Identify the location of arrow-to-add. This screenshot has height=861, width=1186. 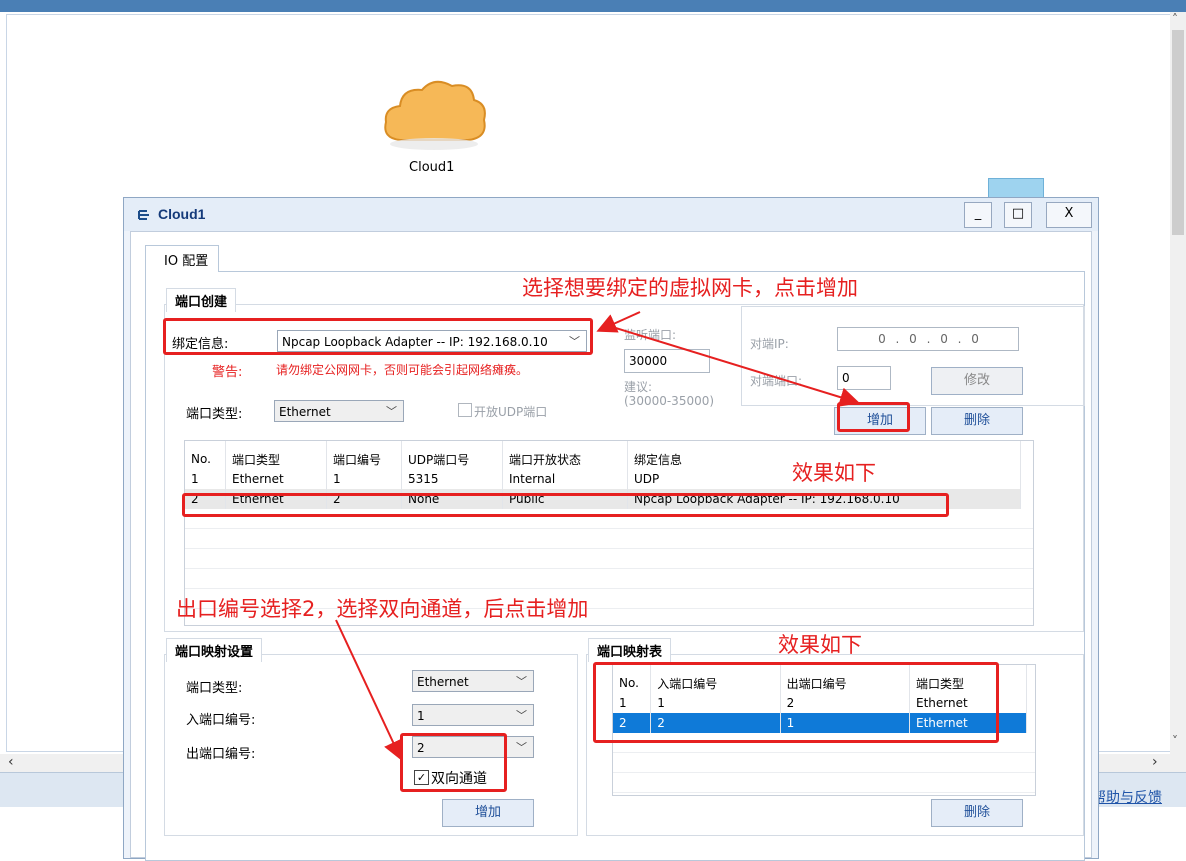
(732, 365).